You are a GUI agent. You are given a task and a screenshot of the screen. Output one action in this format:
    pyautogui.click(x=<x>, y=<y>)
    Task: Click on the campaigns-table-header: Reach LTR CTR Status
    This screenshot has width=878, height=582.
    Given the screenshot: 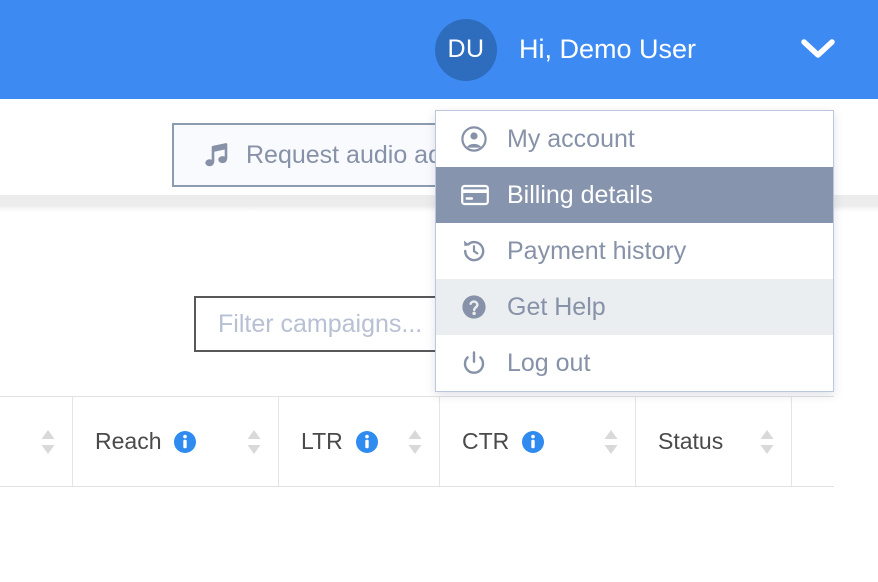 What is the action you would take?
    pyautogui.click(x=417, y=441)
    